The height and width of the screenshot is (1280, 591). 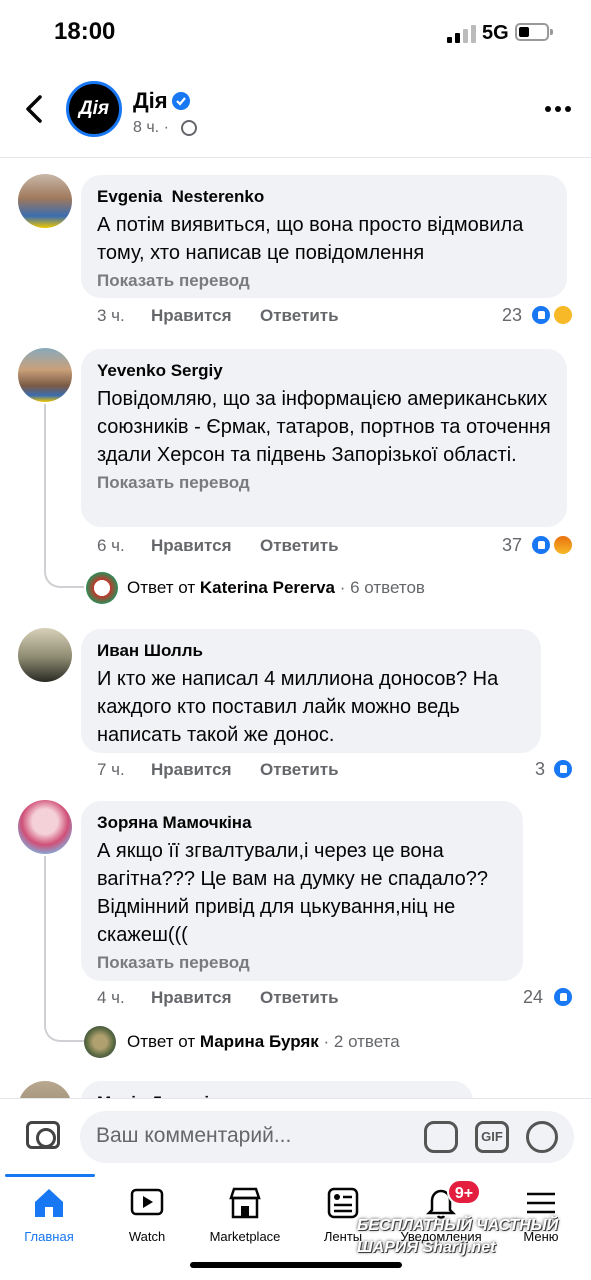 What do you see at coordinates (147, 1202) in the screenshot?
I see `watch-icon` at bounding box center [147, 1202].